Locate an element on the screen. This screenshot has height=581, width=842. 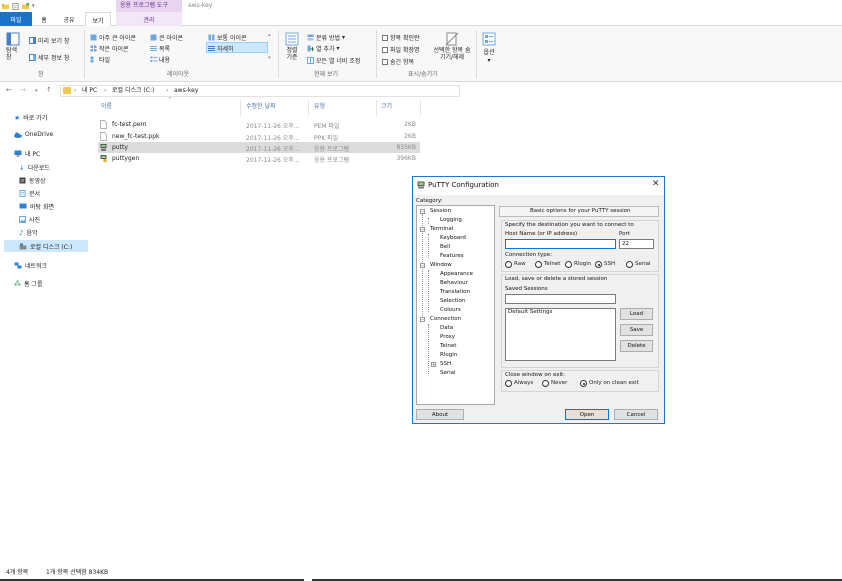
tree-item-serial: Serial is located at coordinates (448, 373).